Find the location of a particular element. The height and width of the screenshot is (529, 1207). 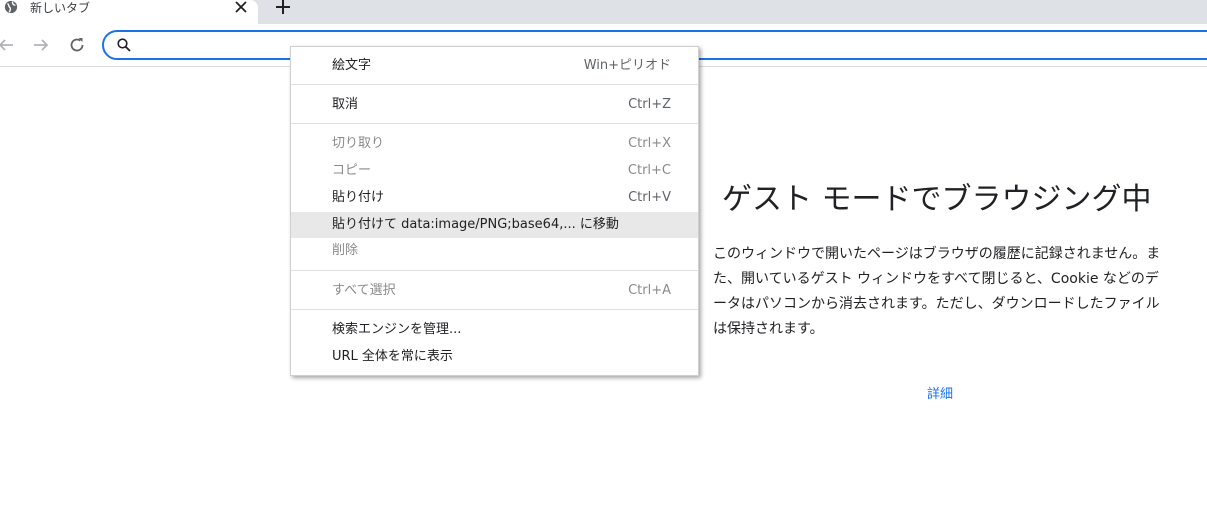

menu-item-label: 取消 is located at coordinates (345, 104).